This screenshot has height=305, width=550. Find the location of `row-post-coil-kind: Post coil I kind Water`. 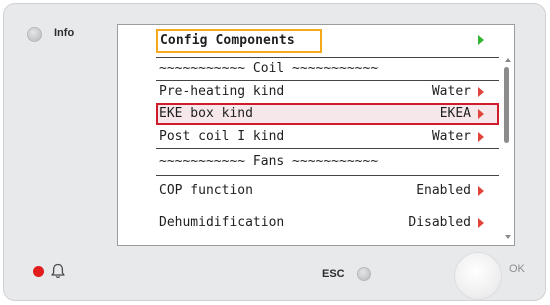

row-post-coil-kind: Post coil I kind Water is located at coordinates (327, 137).